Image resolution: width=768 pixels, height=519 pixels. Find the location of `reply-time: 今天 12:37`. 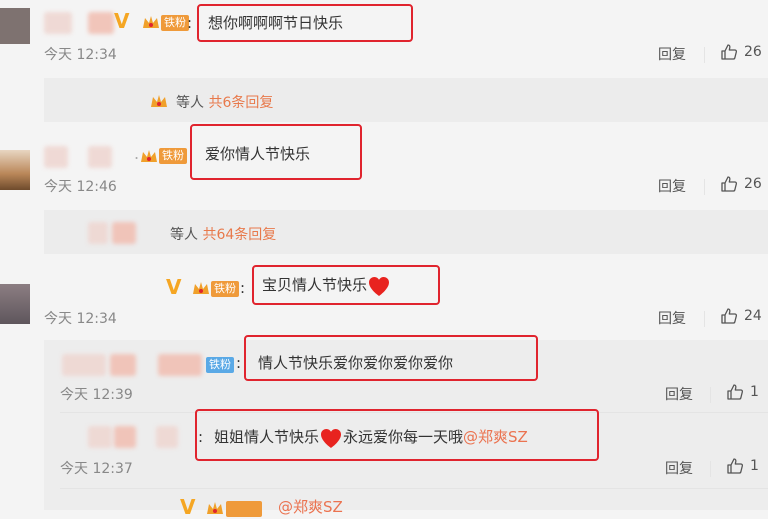

reply-time: 今天 12:37 is located at coordinates (96, 469).